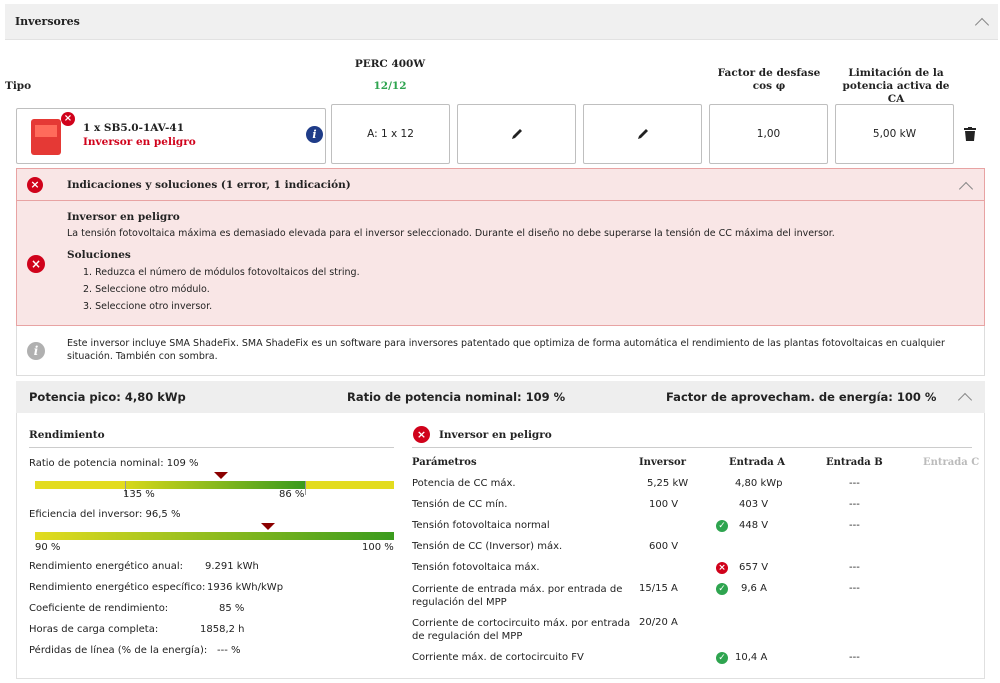  What do you see at coordinates (501, 22) in the screenshot?
I see `inverters-panel-header: Inversores` at bounding box center [501, 22].